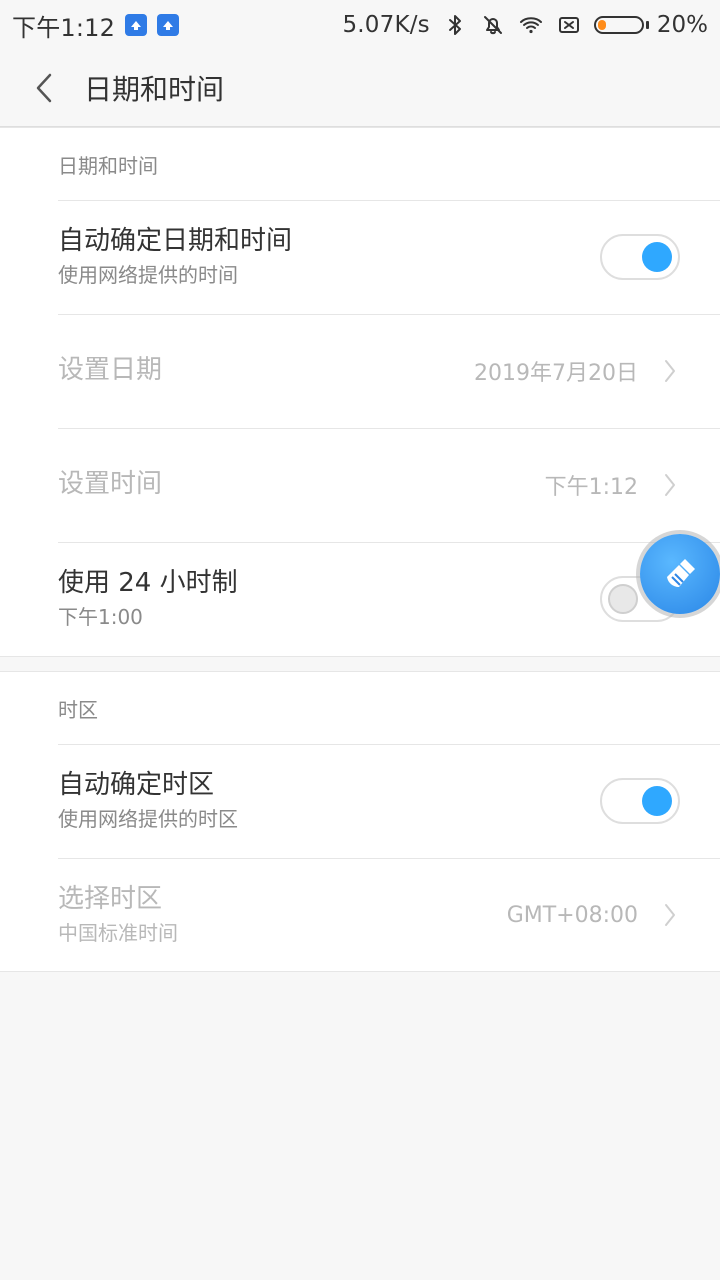  Describe the element at coordinates (118, 933) in the screenshot. I see `row-subtitle: 中国标准时间` at that location.